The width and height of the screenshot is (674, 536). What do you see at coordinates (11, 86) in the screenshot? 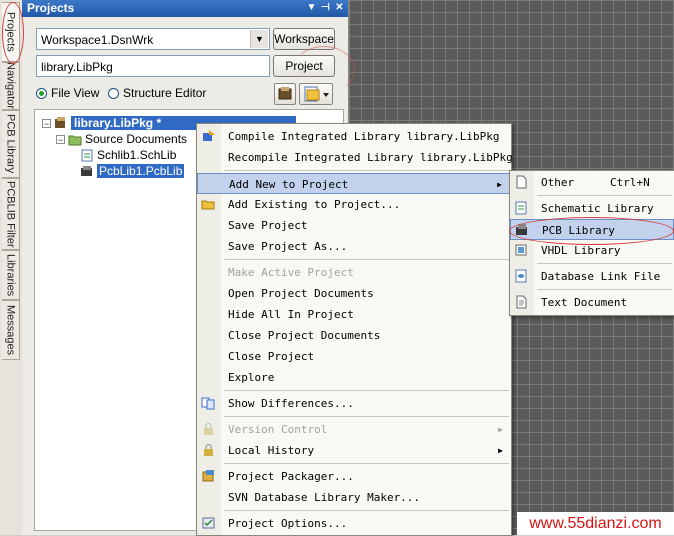
I see `side-tab-navigator: Navigator` at bounding box center [11, 86].